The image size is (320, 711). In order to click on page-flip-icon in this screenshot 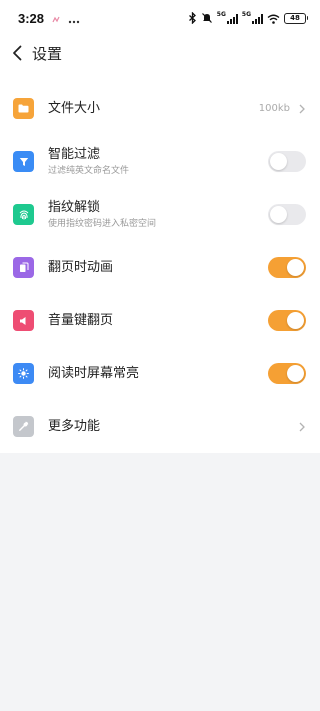, I will do `click(23, 267)`.